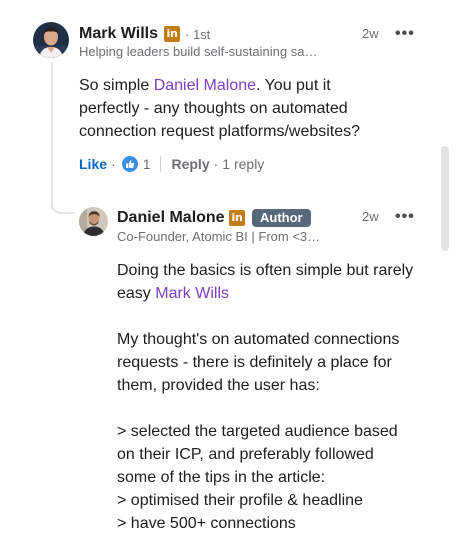  Describe the element at coordinates (171, 218) in the screenshot. I see `reply-author-name: Daniel Malone` at that location.